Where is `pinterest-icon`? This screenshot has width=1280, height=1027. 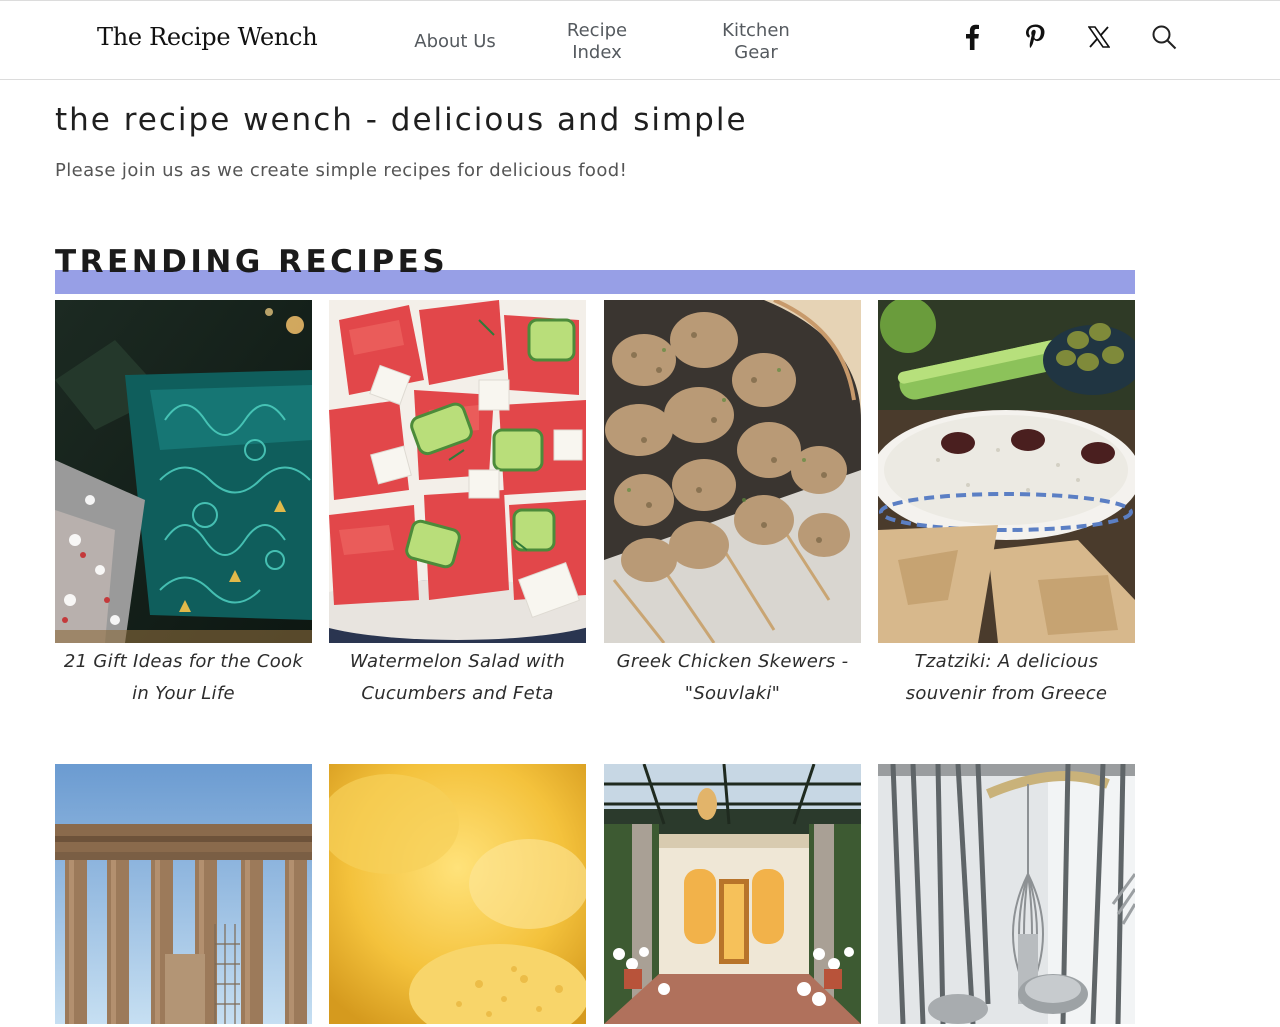 pinterest-icon is located at coordinates (1035, 37).